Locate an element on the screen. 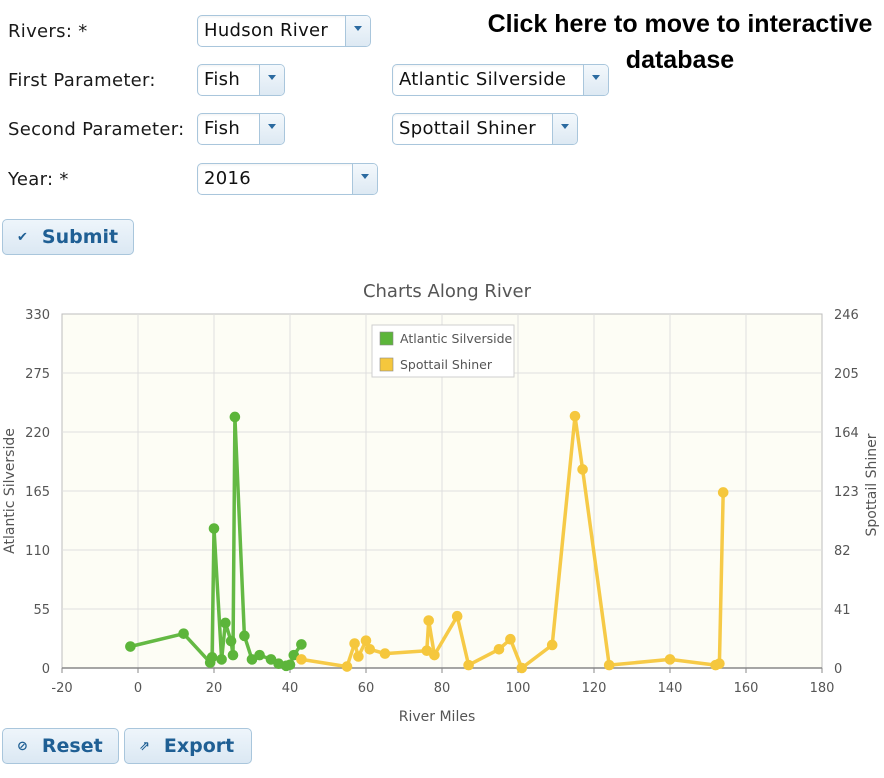  y-right-tick-label: 205 is located at coordinates (846, 374).